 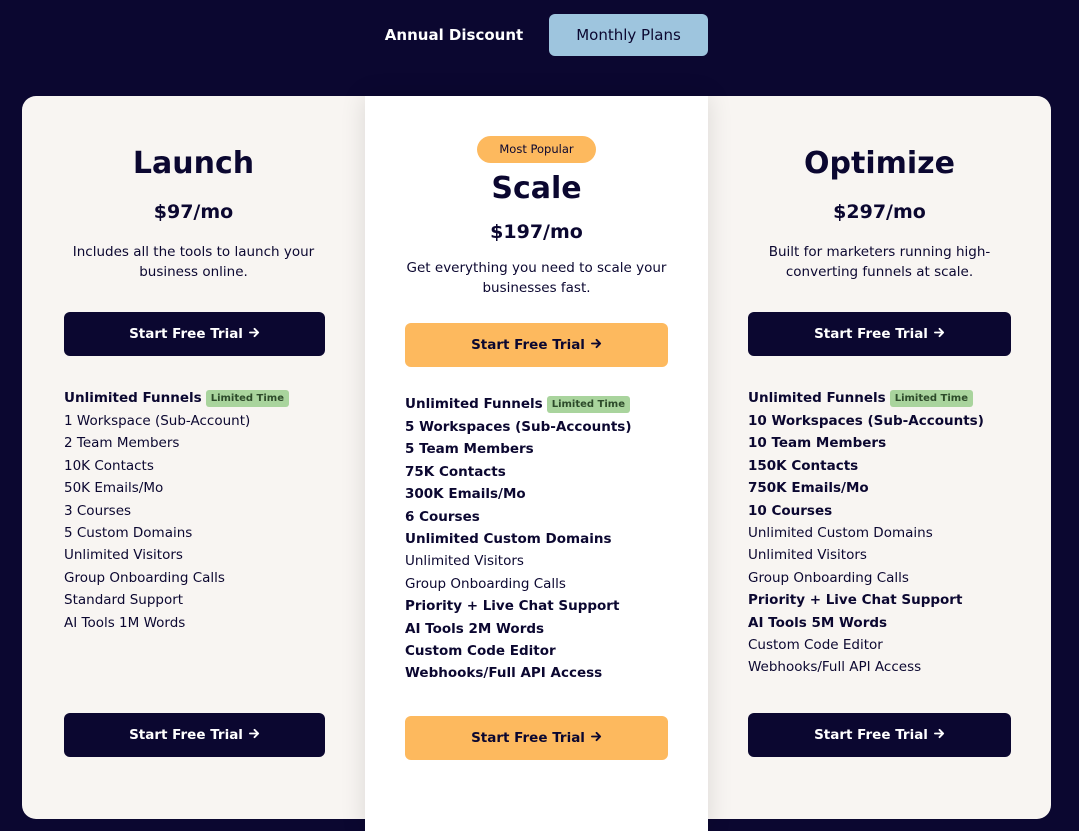 I want to click on plan-price: $297/mo, so click(x=879, y=212).